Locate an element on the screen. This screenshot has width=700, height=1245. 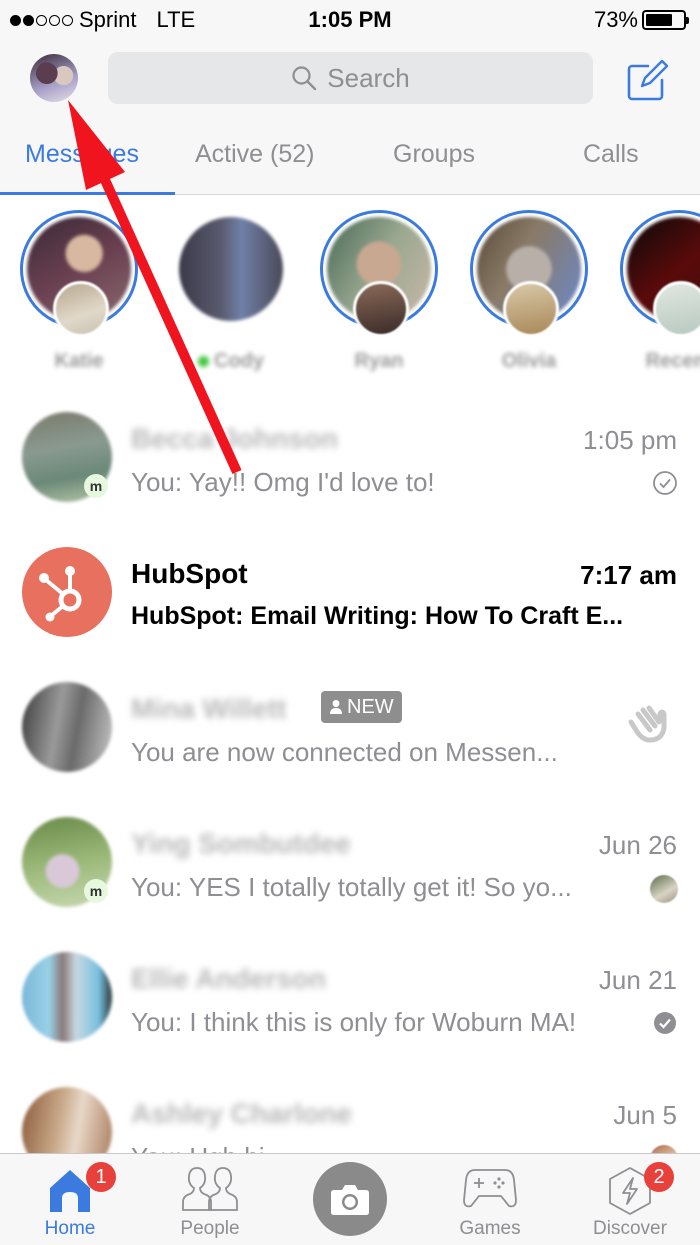
camera-button is located at coordinates (350, 1199).